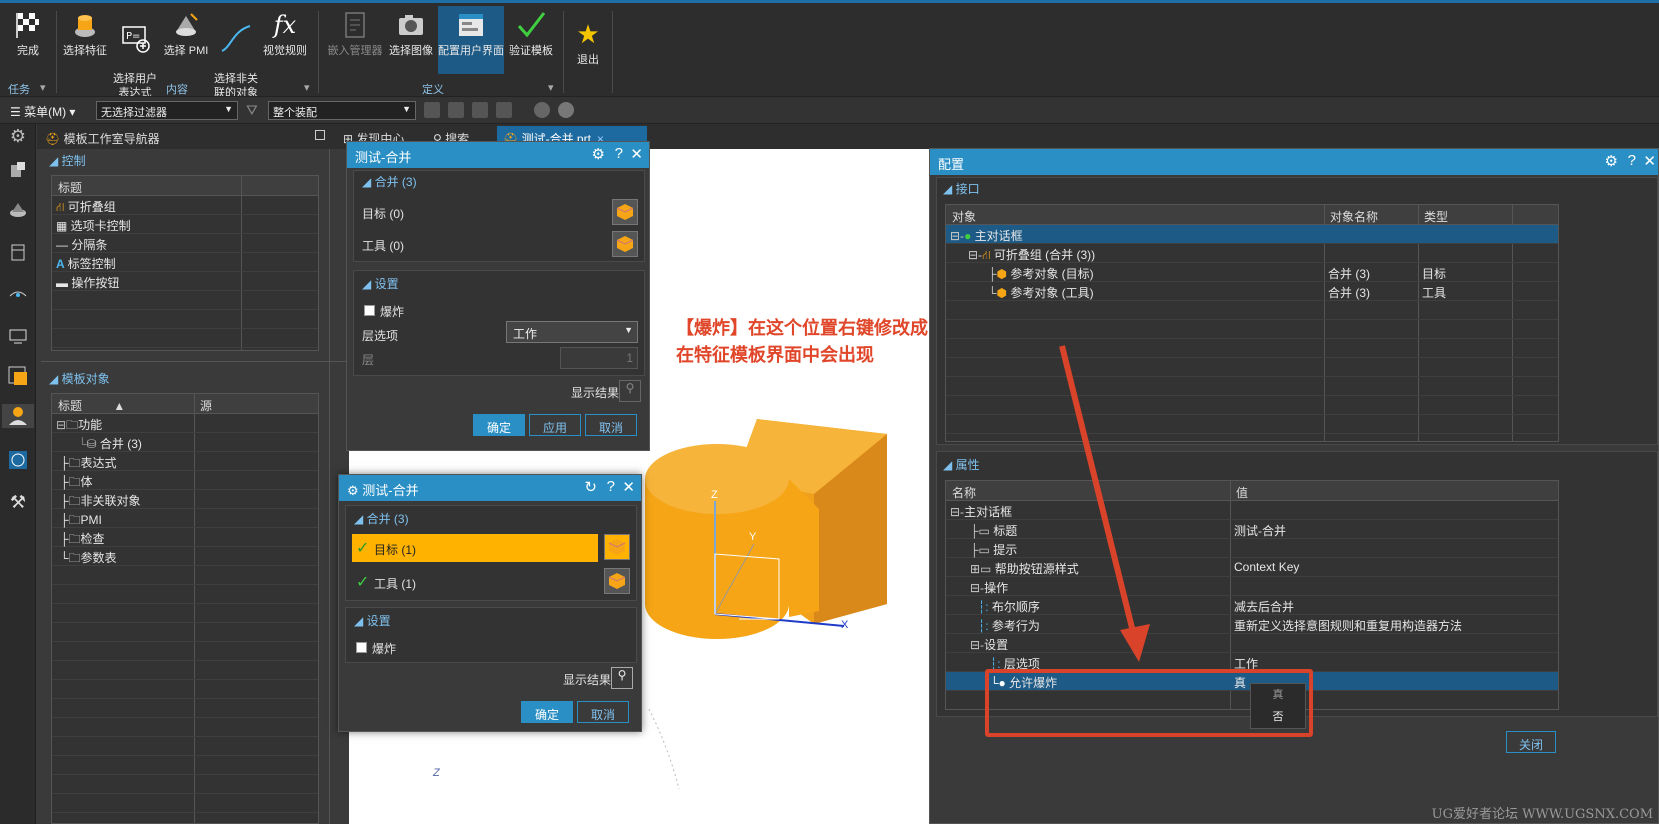  What do you see at coordinates (185, 243) in the screenshot?
I see `list-item: — 分隔条` at bounding box center [185, 243].